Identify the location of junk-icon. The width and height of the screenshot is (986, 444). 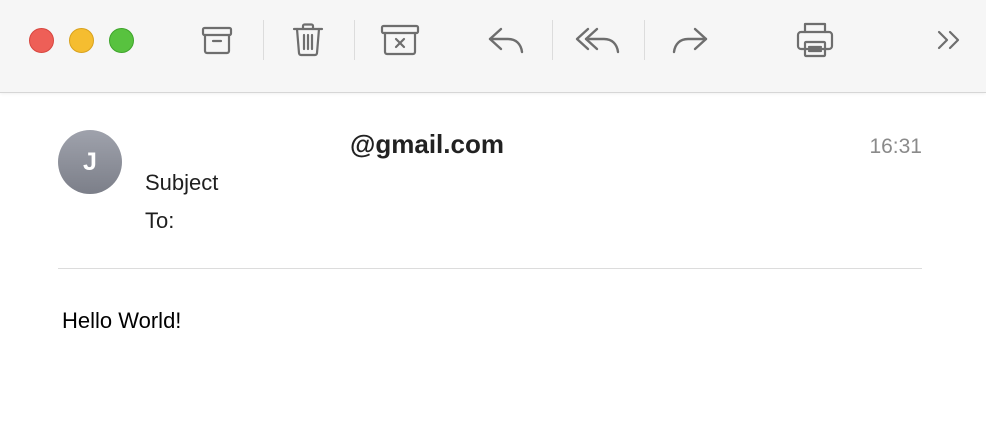
(400, 40).